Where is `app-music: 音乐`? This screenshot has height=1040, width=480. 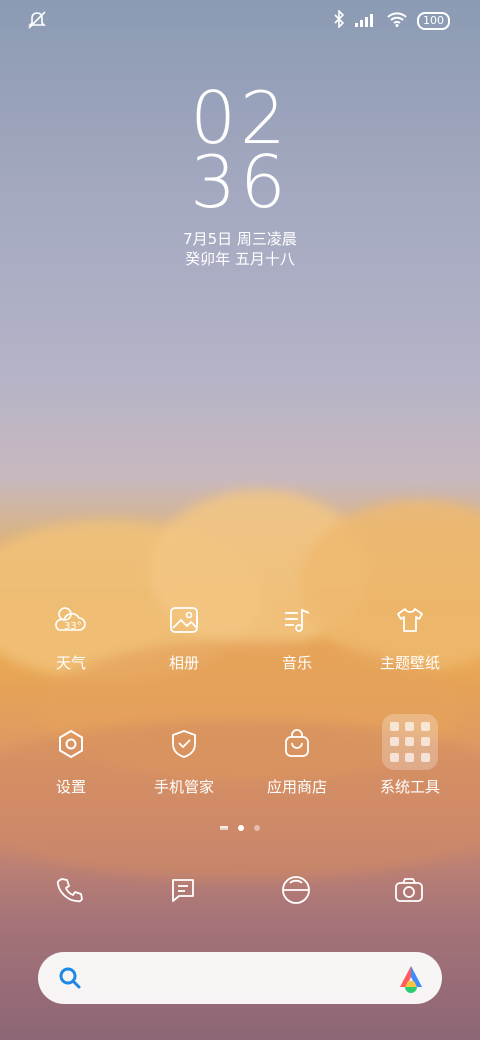
app-music: 音乐 is located at coordinates (297, 634).